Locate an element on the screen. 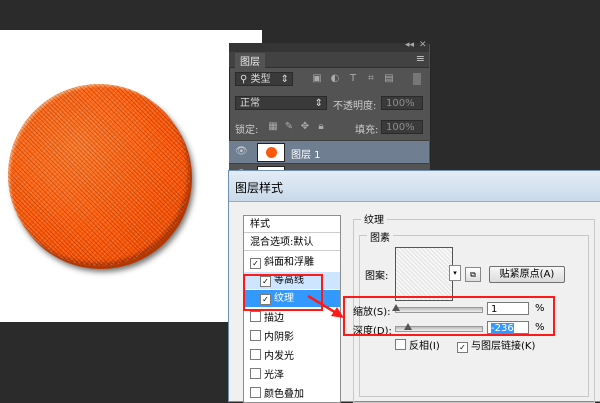 This screenshot has width=600, height=403. annotation-arrow is located at coordinates (325, 306).